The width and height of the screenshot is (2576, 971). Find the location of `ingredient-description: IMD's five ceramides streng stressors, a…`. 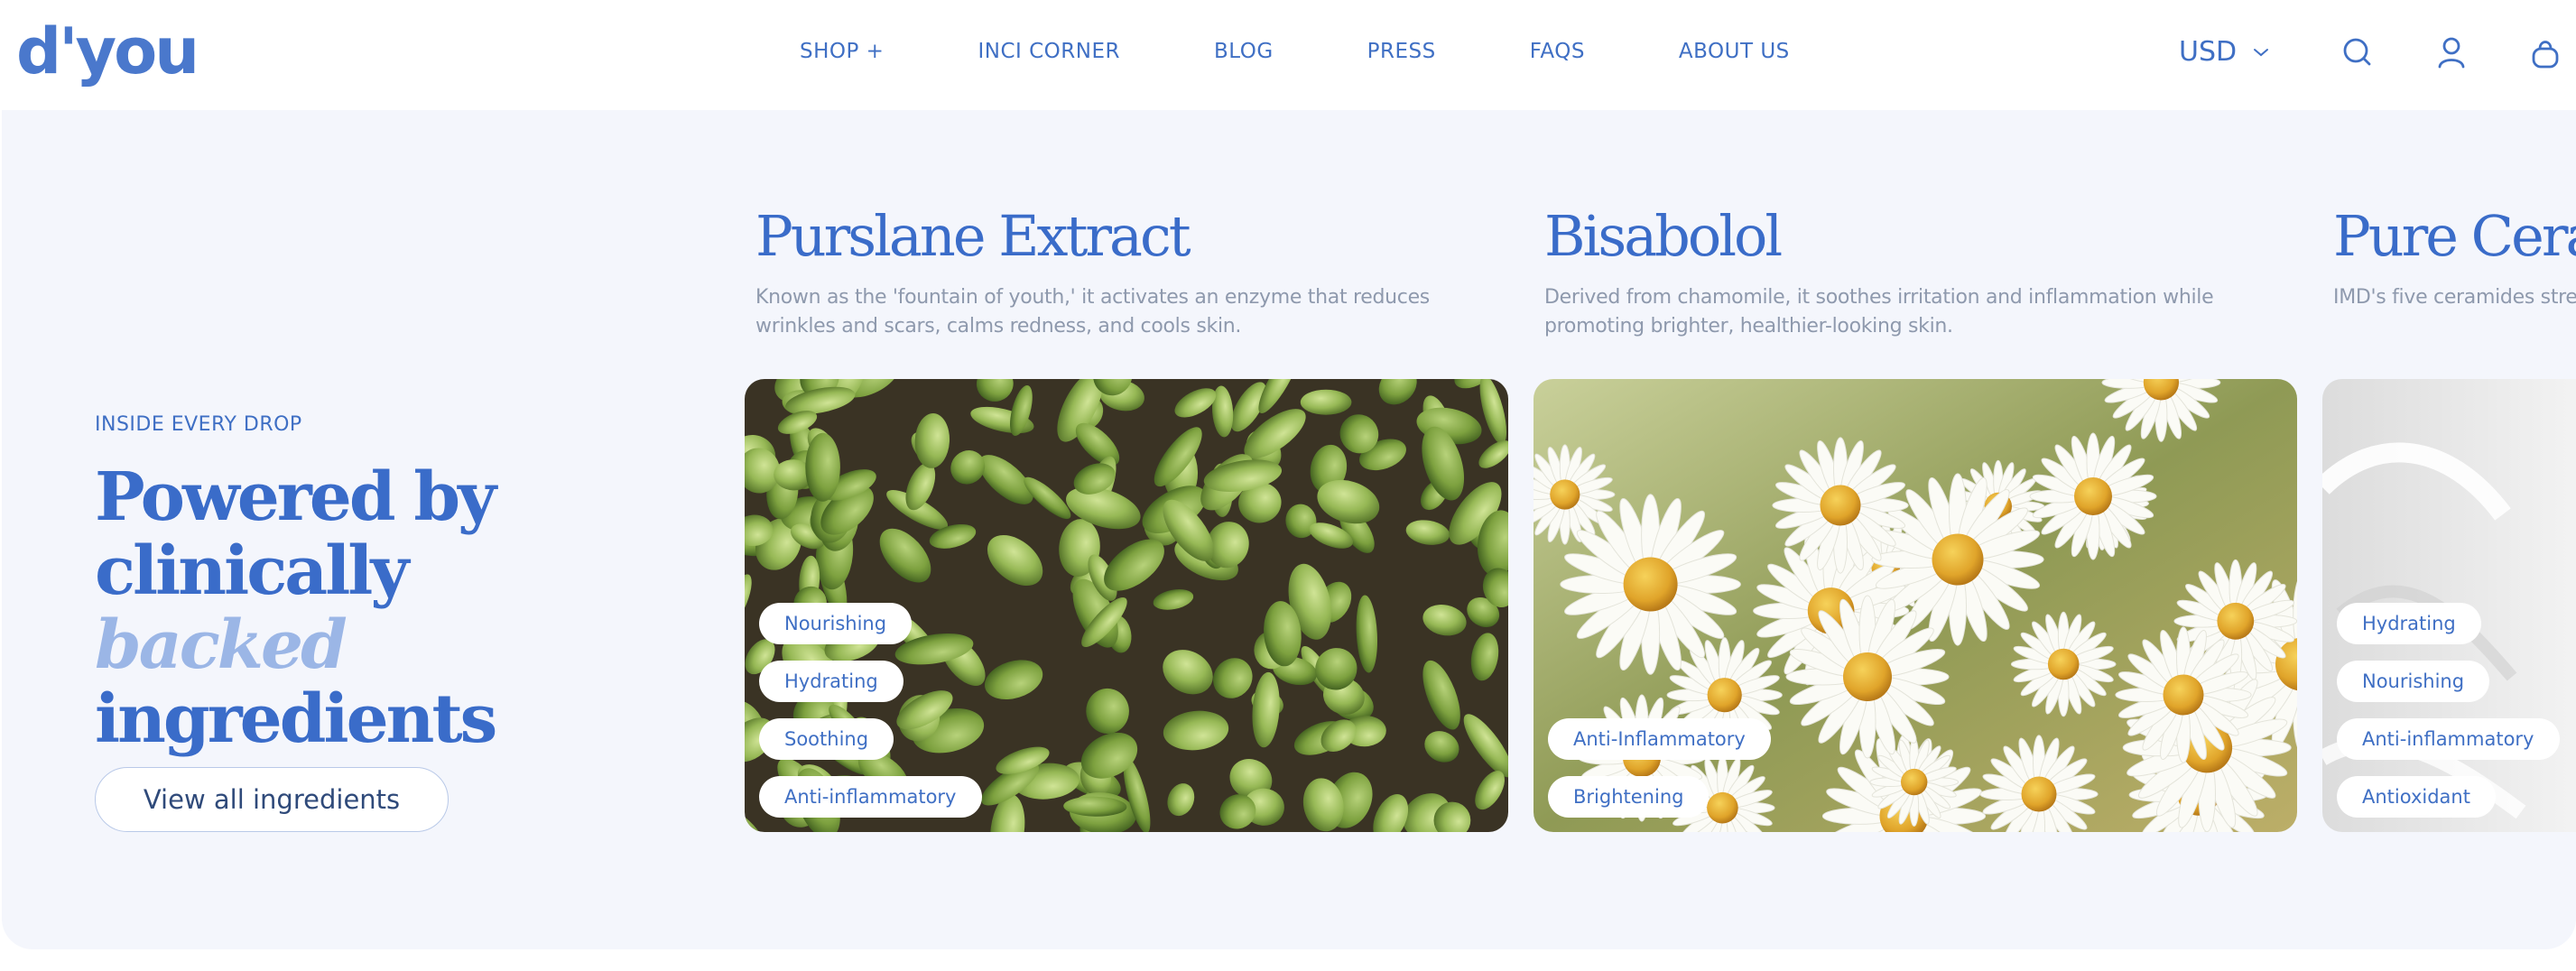

ingredient-description: IMD's five ceramides streng stressors, a… is located at coordinates (2455, 297).